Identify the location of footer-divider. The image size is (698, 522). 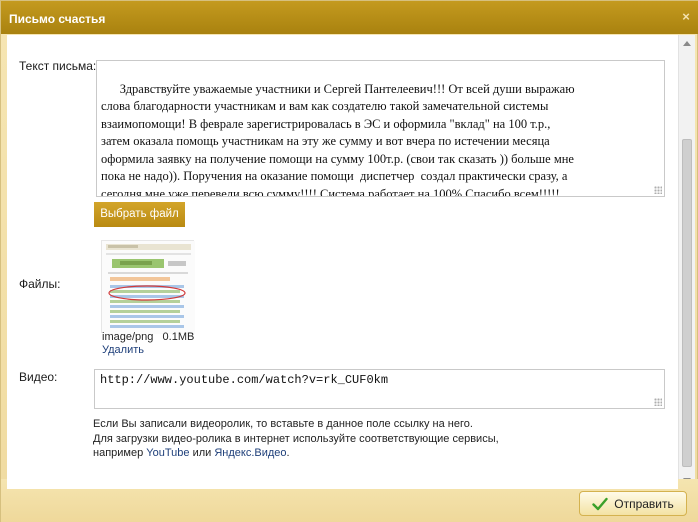
(342, 484).